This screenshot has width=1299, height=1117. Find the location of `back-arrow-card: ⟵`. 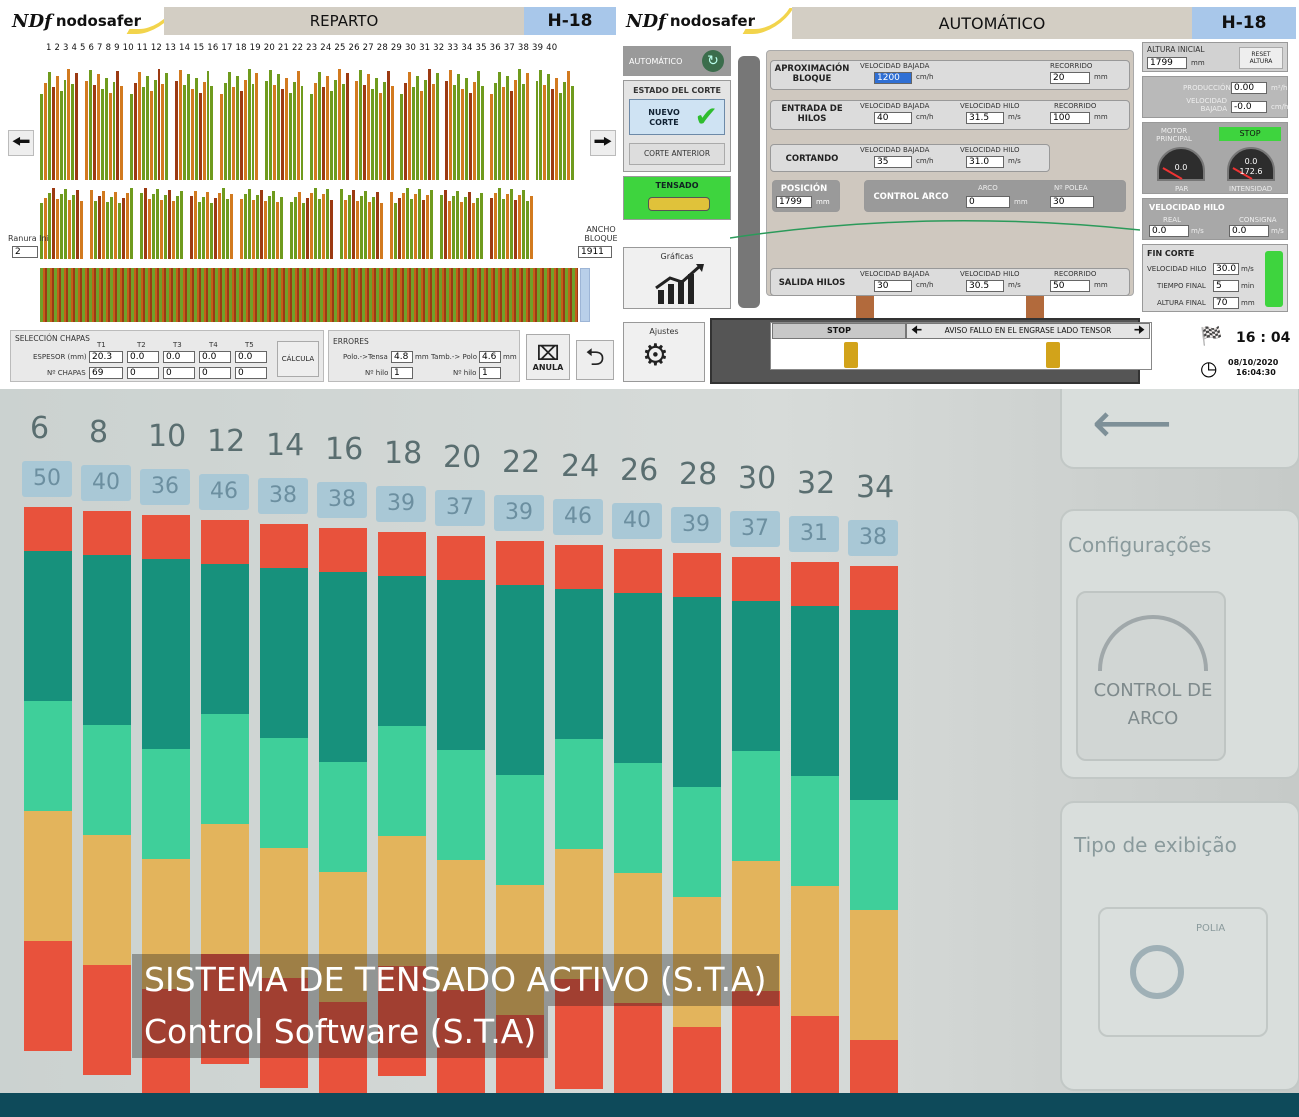

back-arrow-card: ⟵ is located at coordinates (1179, 429).